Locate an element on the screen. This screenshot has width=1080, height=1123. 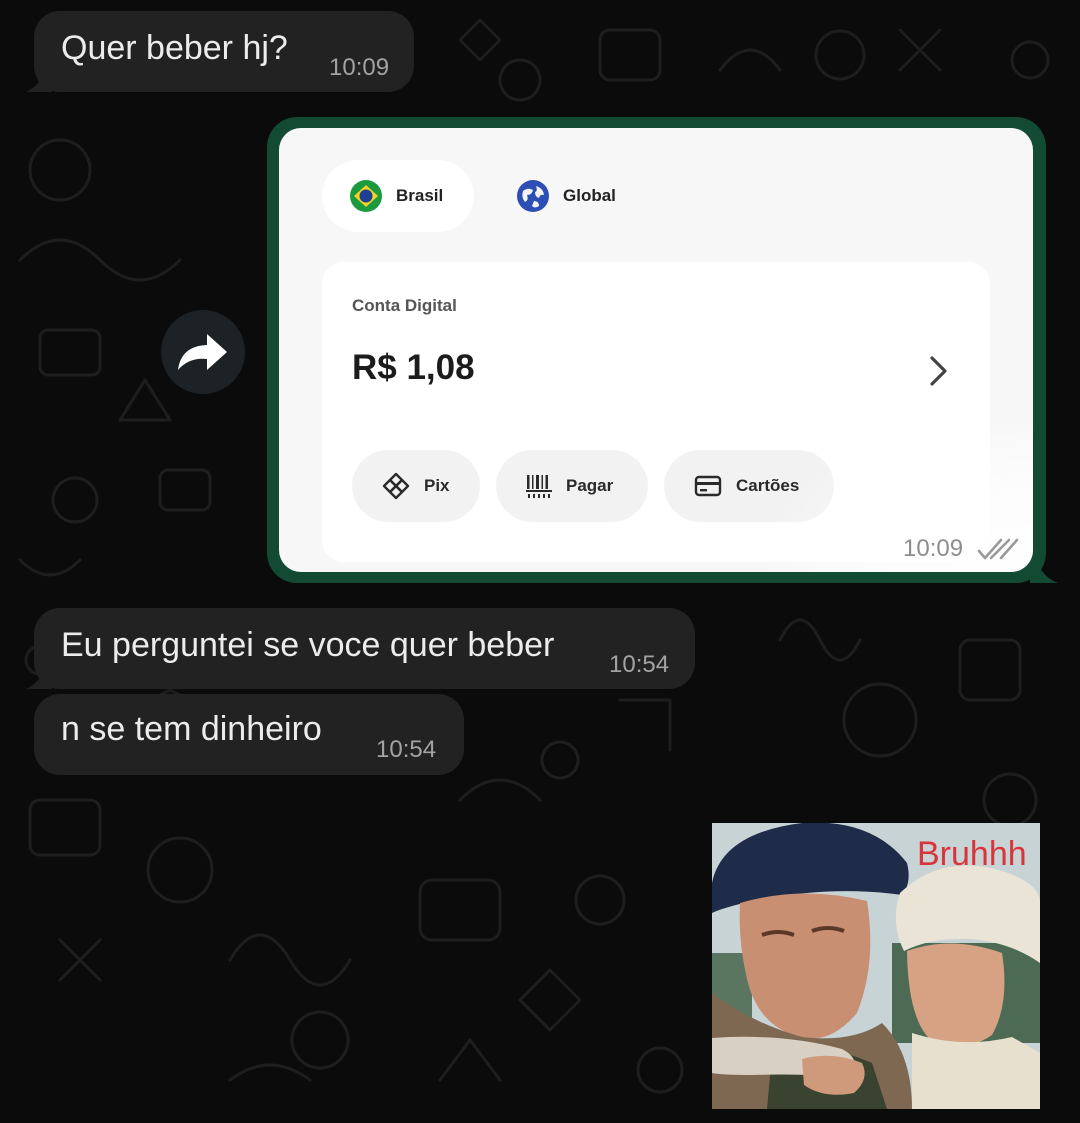
tab-global: Global is located at coordinates (569, 196).